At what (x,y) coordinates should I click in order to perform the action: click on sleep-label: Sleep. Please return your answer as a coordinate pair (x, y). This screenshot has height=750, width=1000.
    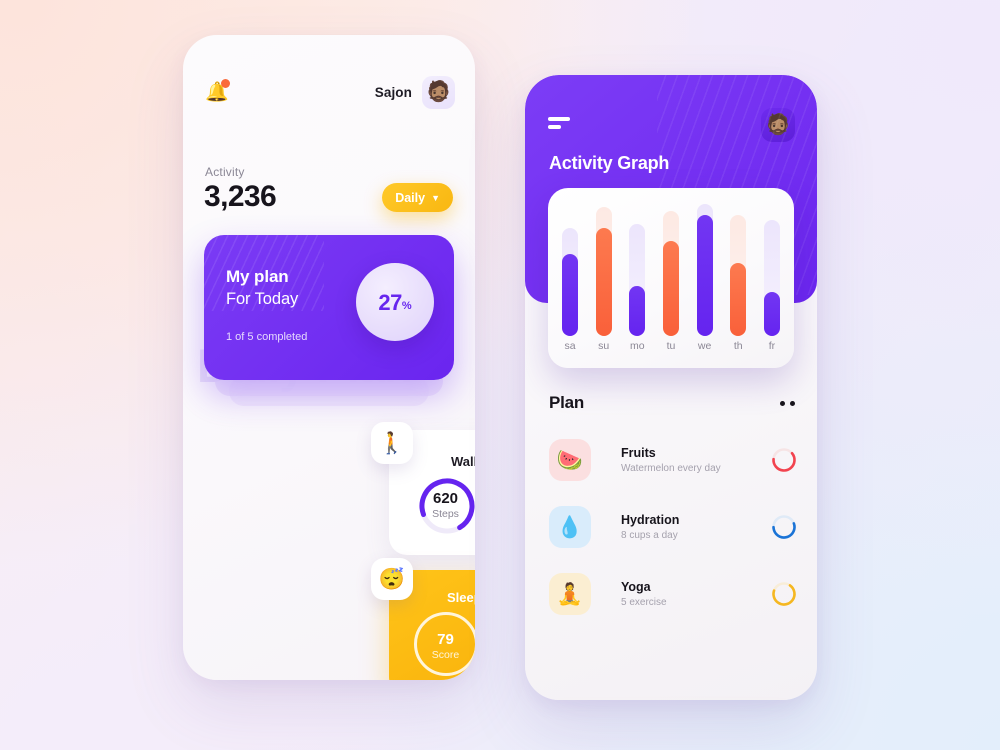
    Looking at the image, I should click on (461, 597).